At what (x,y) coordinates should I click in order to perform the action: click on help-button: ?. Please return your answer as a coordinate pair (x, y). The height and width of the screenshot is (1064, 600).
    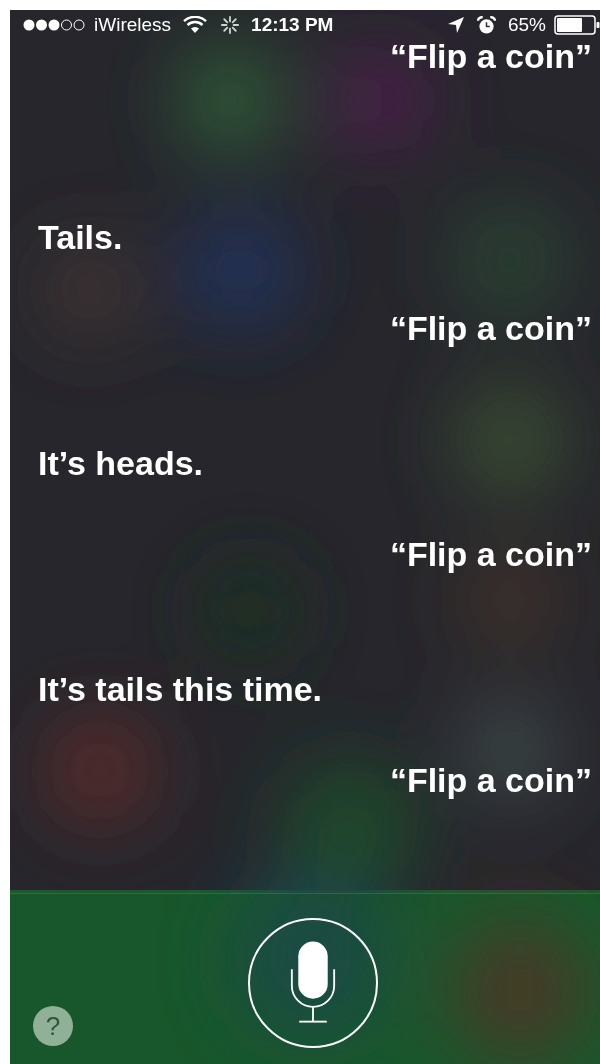
    Looking at the image, I should click on (53, 1026).